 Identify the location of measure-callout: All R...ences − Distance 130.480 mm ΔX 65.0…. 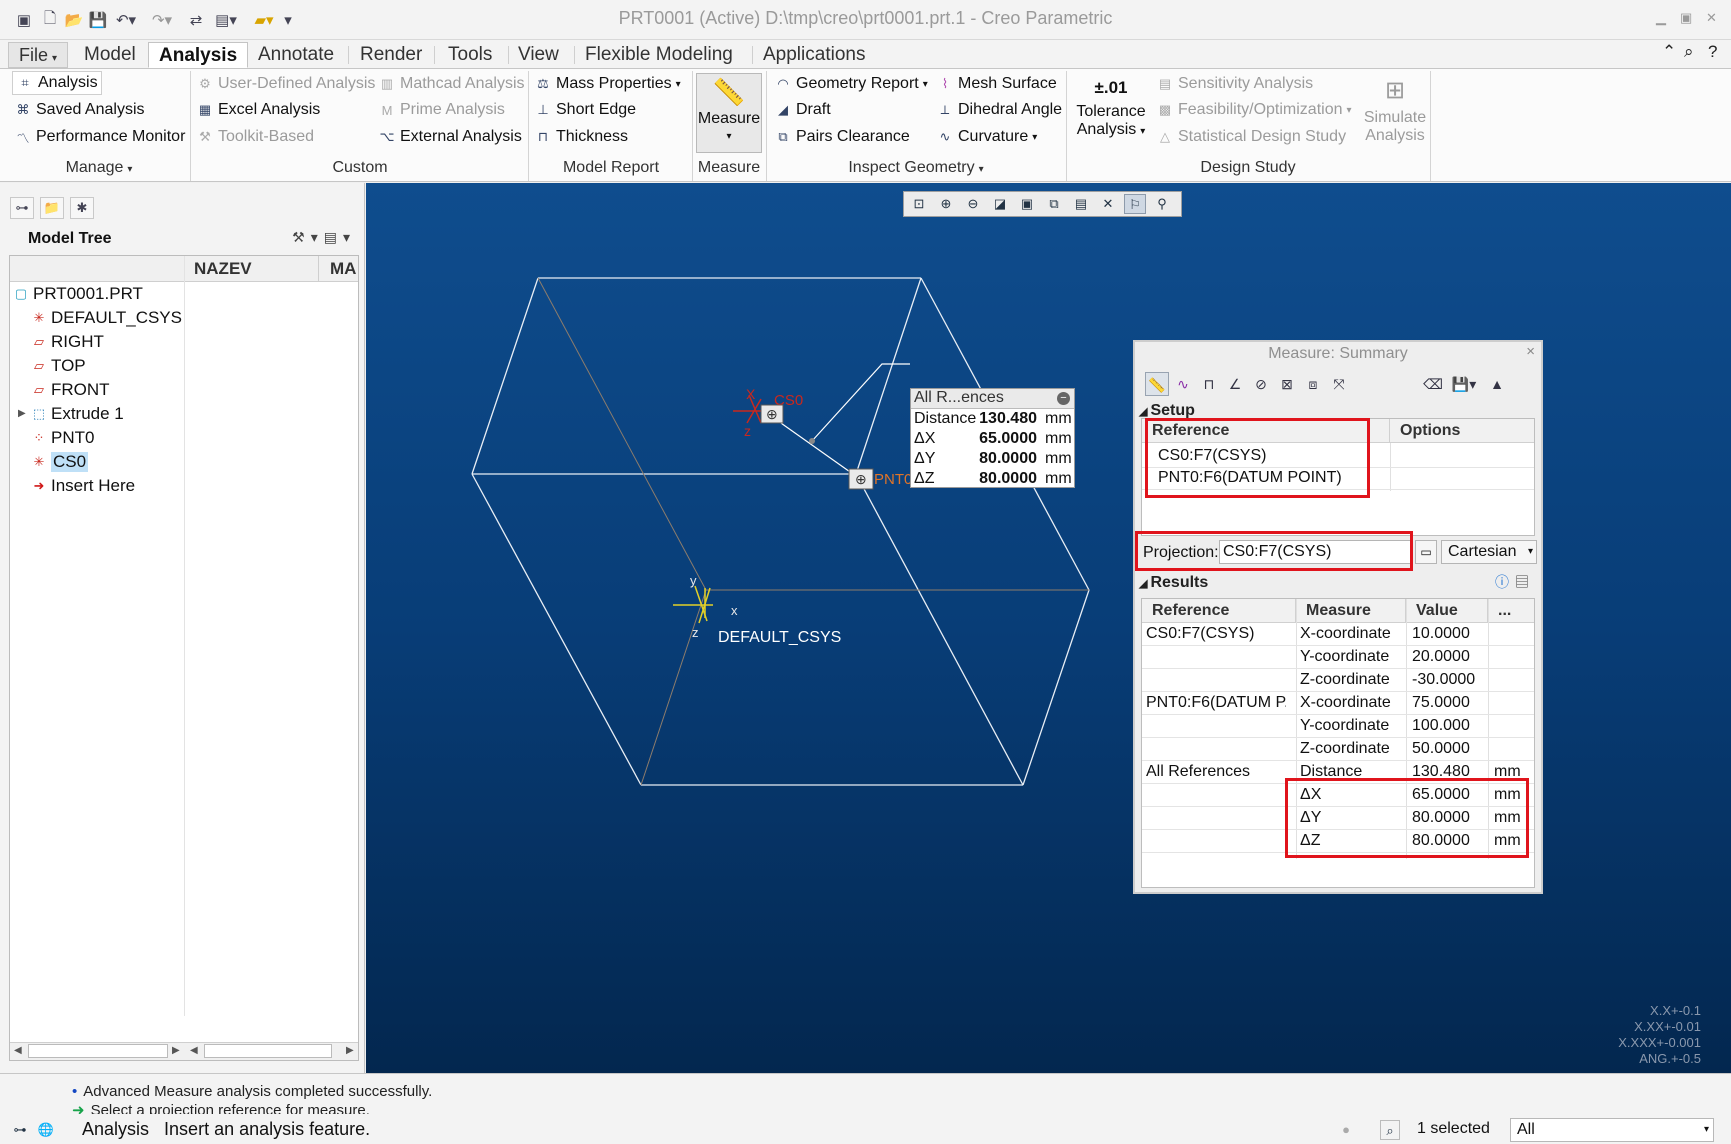
(992, 438).